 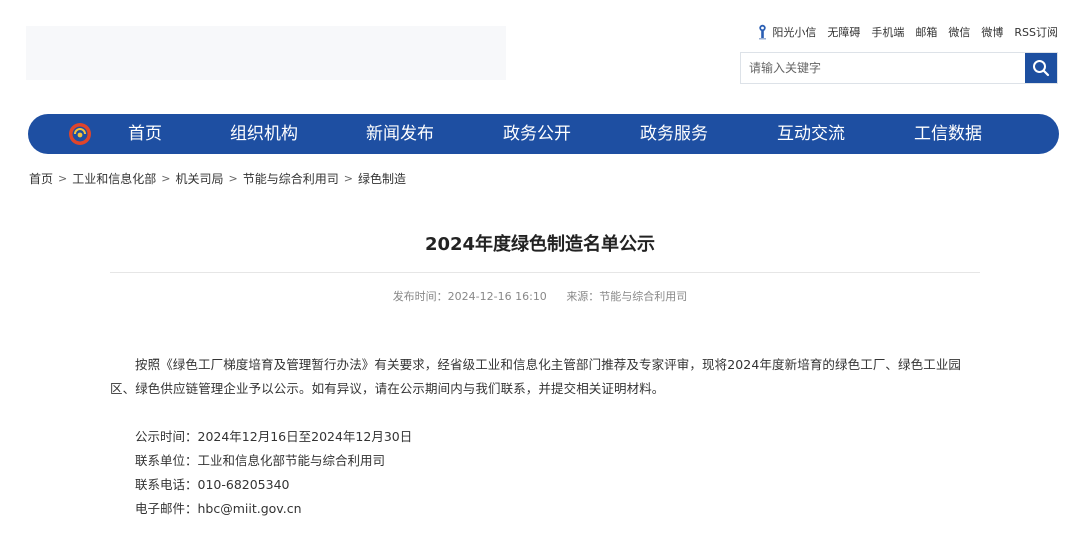 I want to click on util-link-accessibility: 无障碍, so click(x=843, y=32).